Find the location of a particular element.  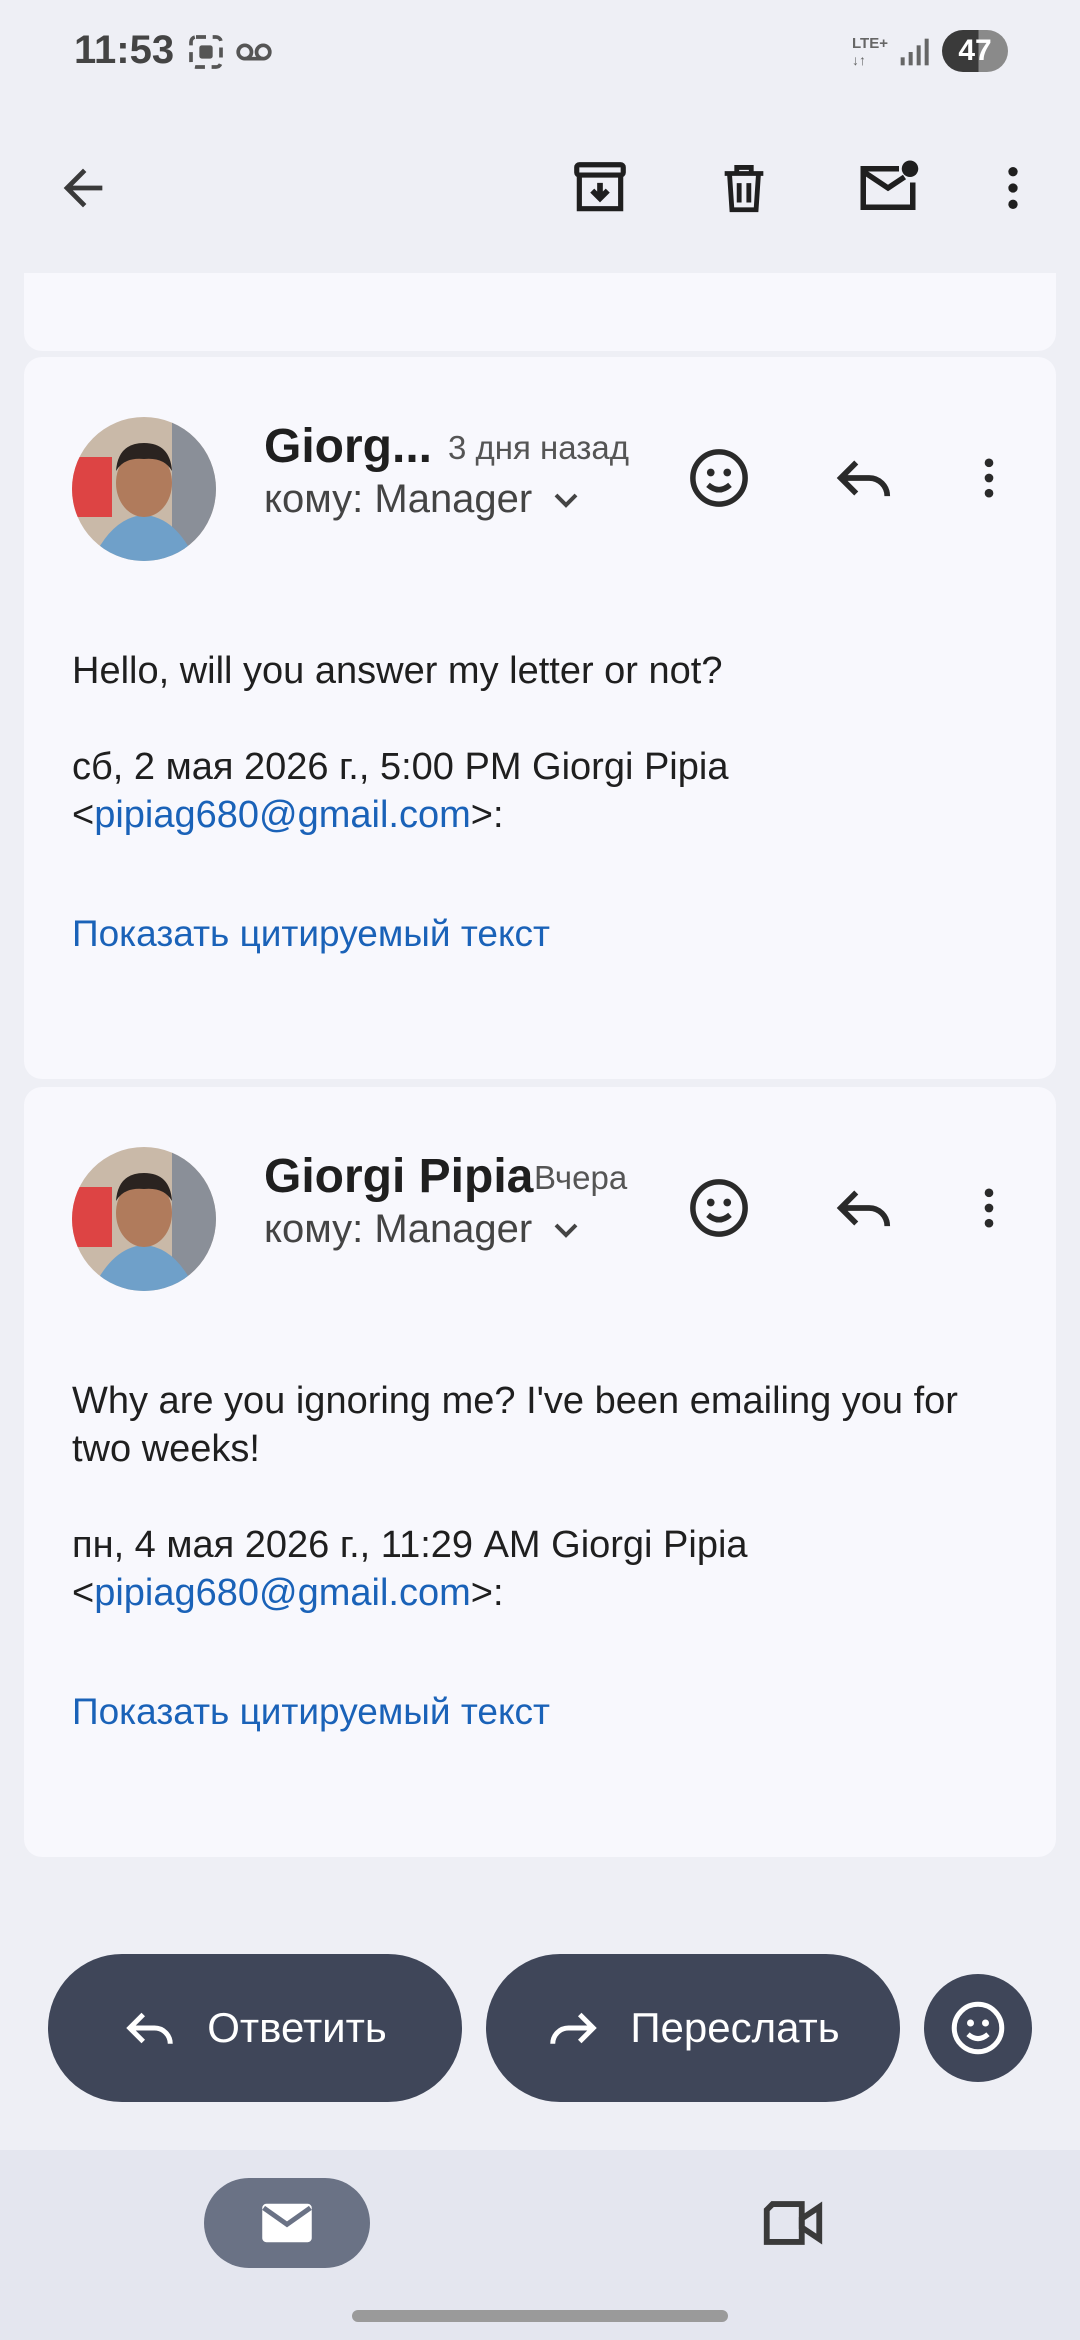

nav-meet-tab is located at coordinates (793, 2223).